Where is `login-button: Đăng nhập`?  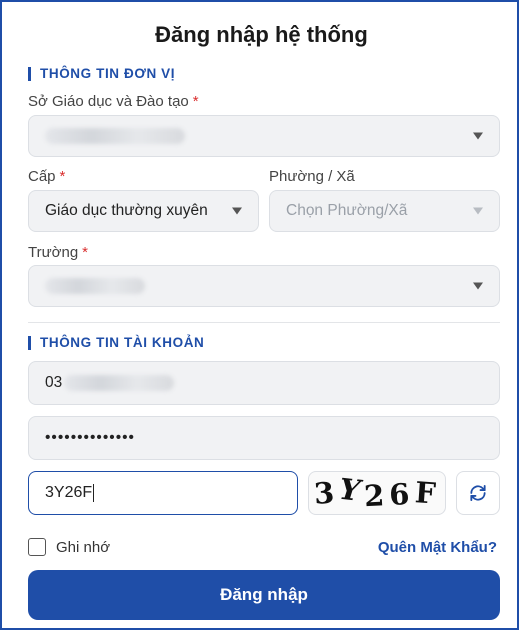
login-button: Đăng nhập is located at coordinates (264, 595).